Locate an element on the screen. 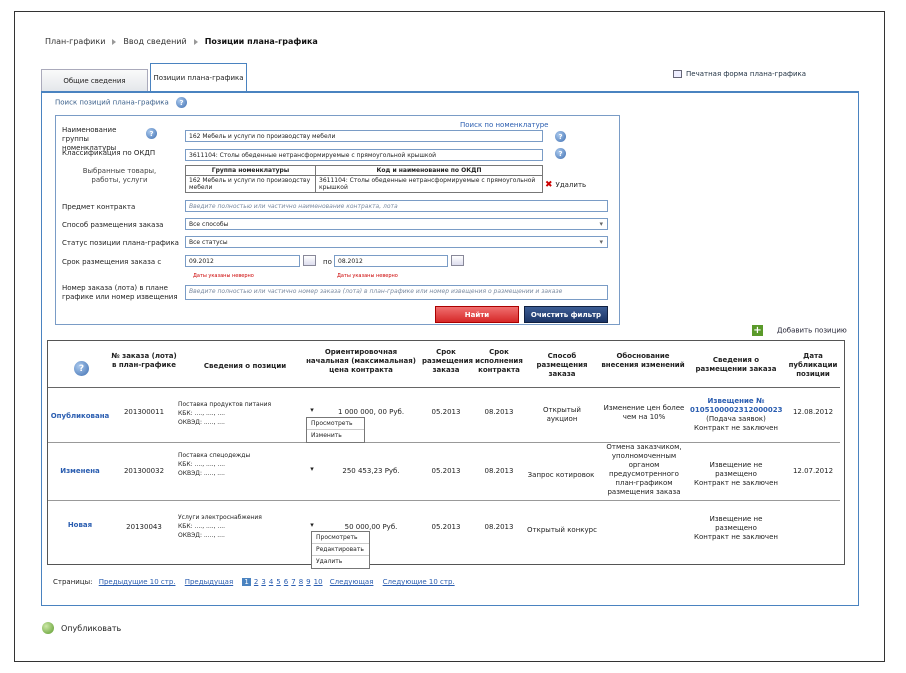  page-link: 8 is located at coordinates (301, 582).